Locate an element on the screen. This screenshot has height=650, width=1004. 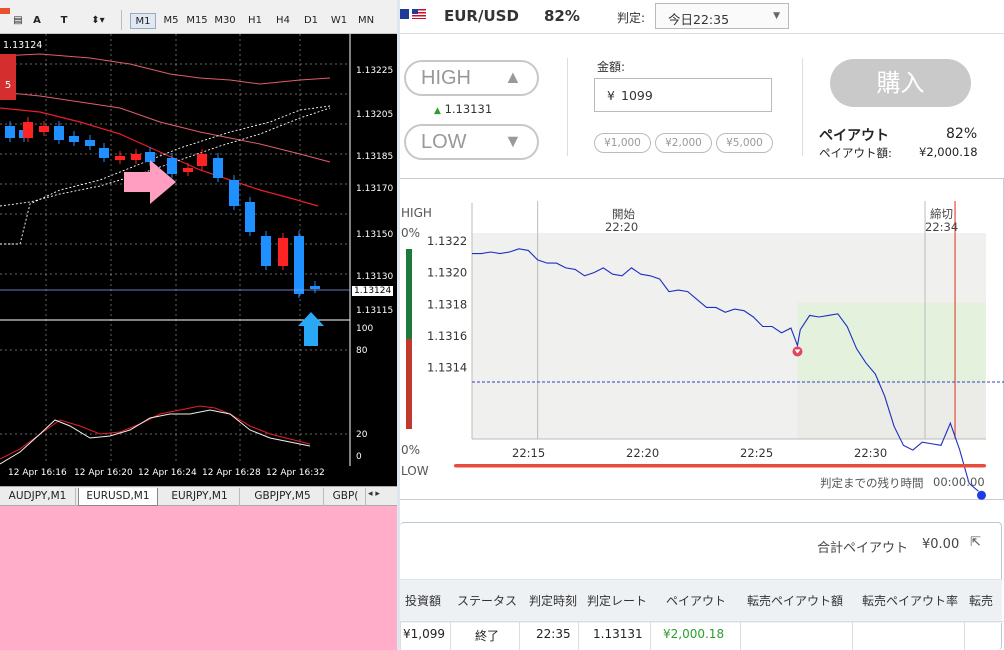
x-tick-label: 22:25 is located at coordinates (756, 453).